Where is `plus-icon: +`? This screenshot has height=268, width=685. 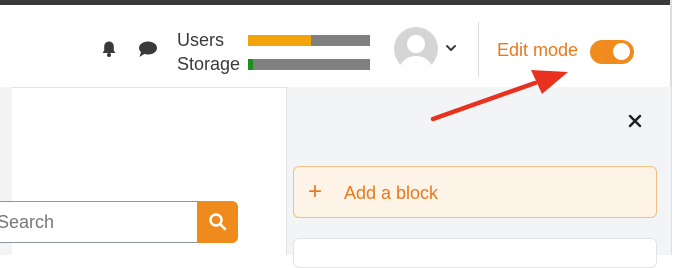
plus-icon: + is located at coordinates (315, 191).